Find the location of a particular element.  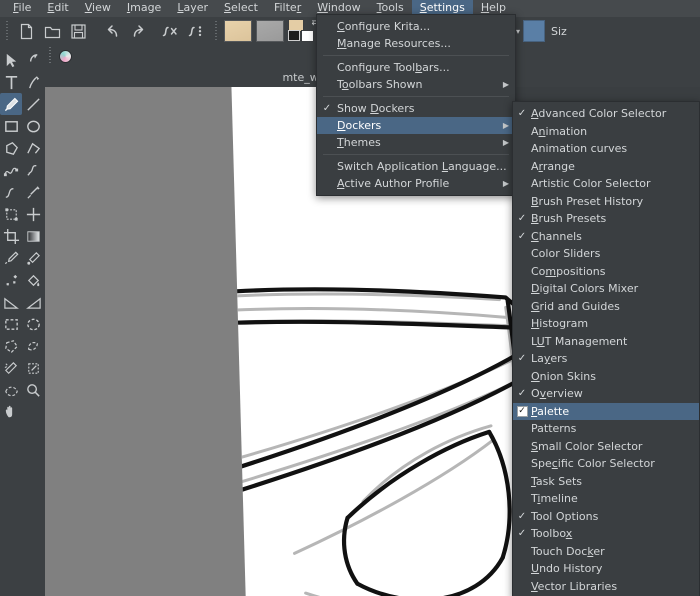

dockers-menu-item-layers: ✓ Layers is located at coordinates (606, 359).